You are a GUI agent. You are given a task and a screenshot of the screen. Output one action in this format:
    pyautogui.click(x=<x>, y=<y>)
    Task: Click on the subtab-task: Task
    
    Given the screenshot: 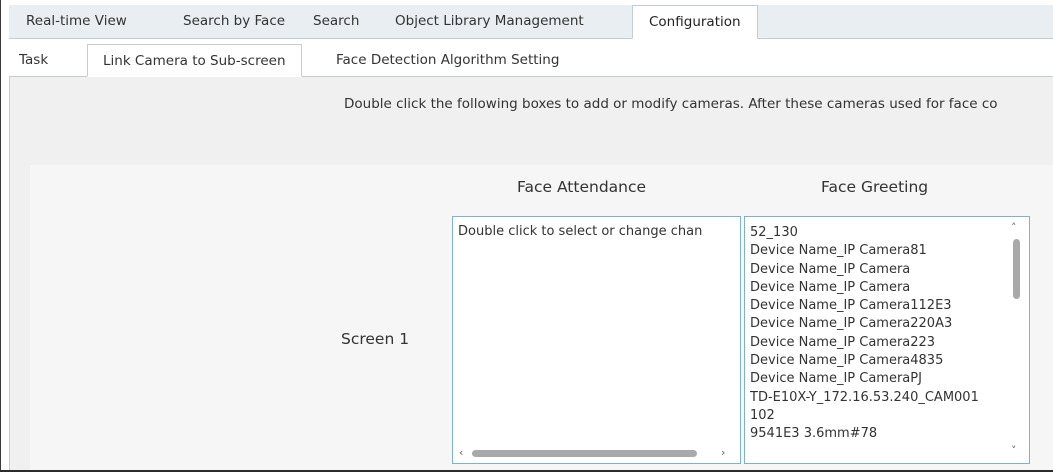 What is the action you would take?
    pyautogui.click(x=33, y=60)
    